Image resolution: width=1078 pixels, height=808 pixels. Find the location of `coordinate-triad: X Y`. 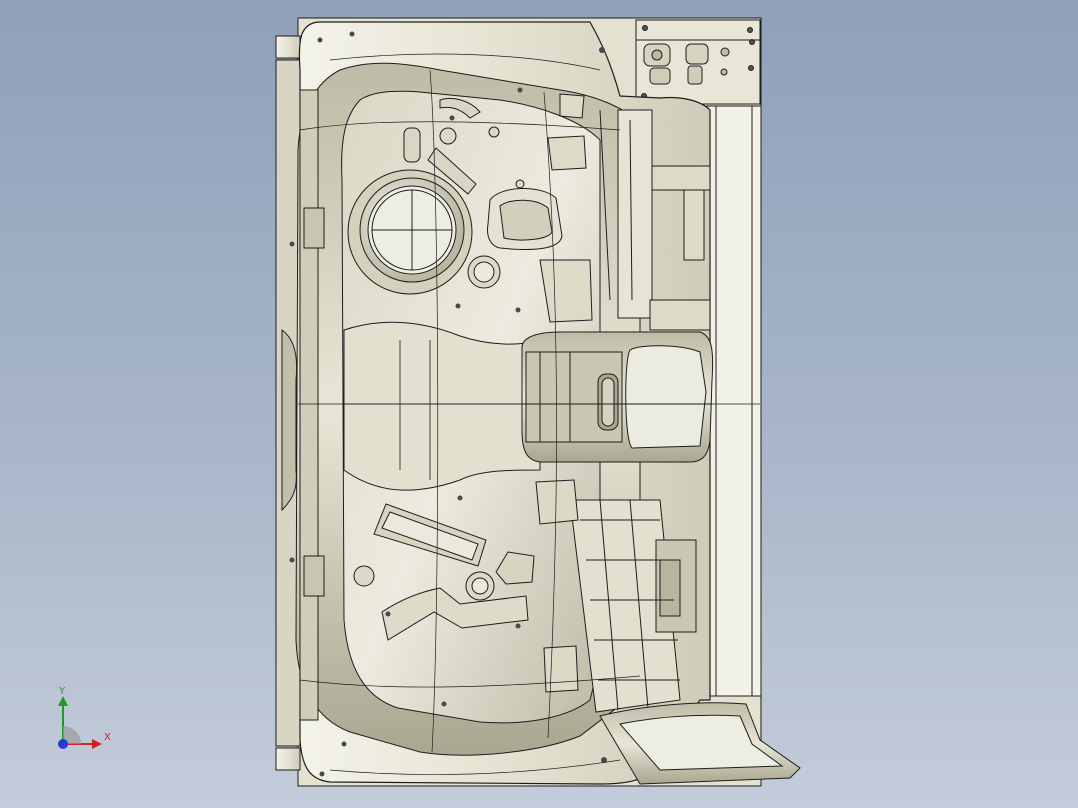

coordinate-triad: X Y is located at coordinates (88, 719).